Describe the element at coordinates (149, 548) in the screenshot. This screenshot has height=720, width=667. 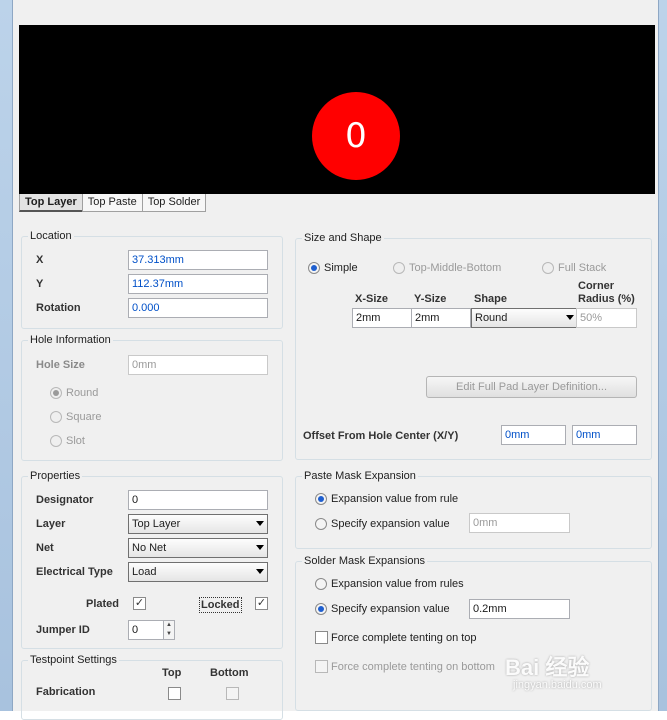
I see `net-select-value: No Net` at that location.